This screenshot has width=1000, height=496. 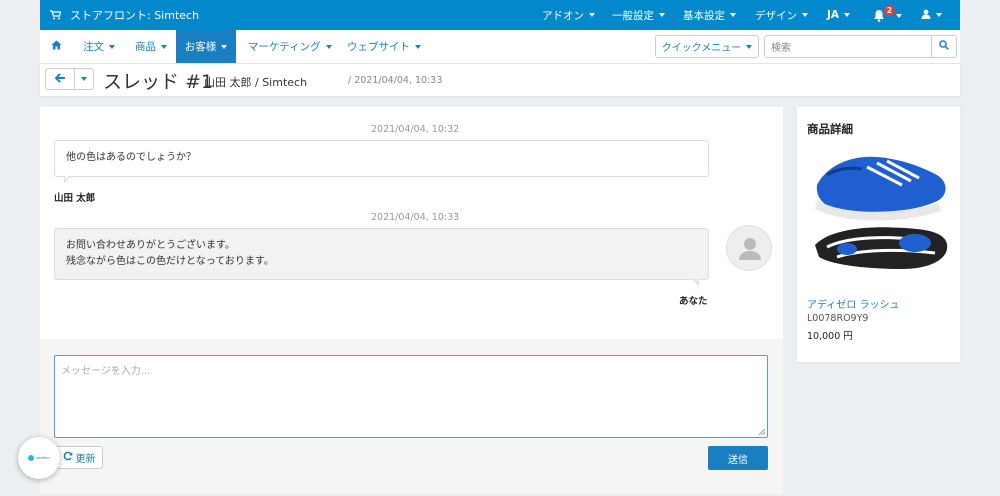 I want to click on message-time: 2021/04/04, 10:32, so click(x=415, y=129).